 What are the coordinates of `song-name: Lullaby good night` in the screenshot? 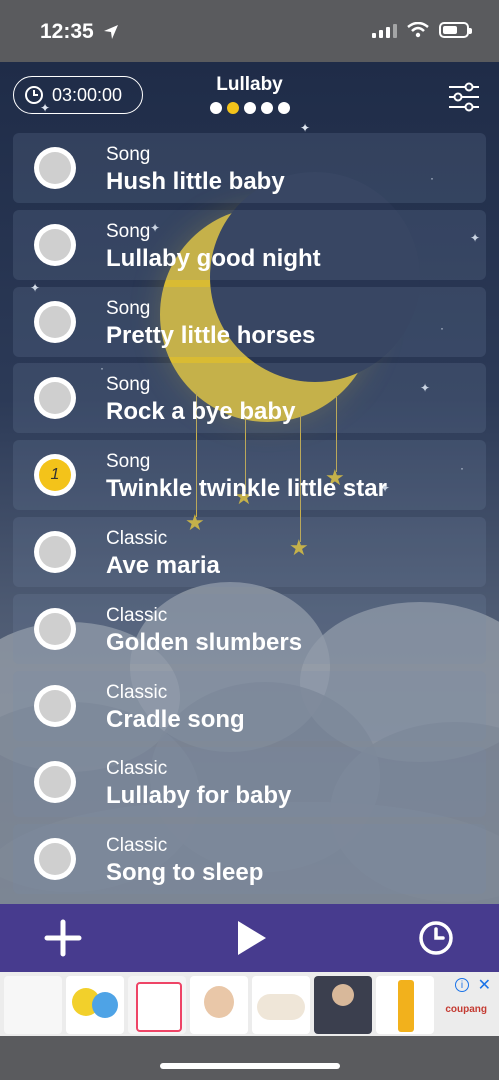 It's located at (213, 258).